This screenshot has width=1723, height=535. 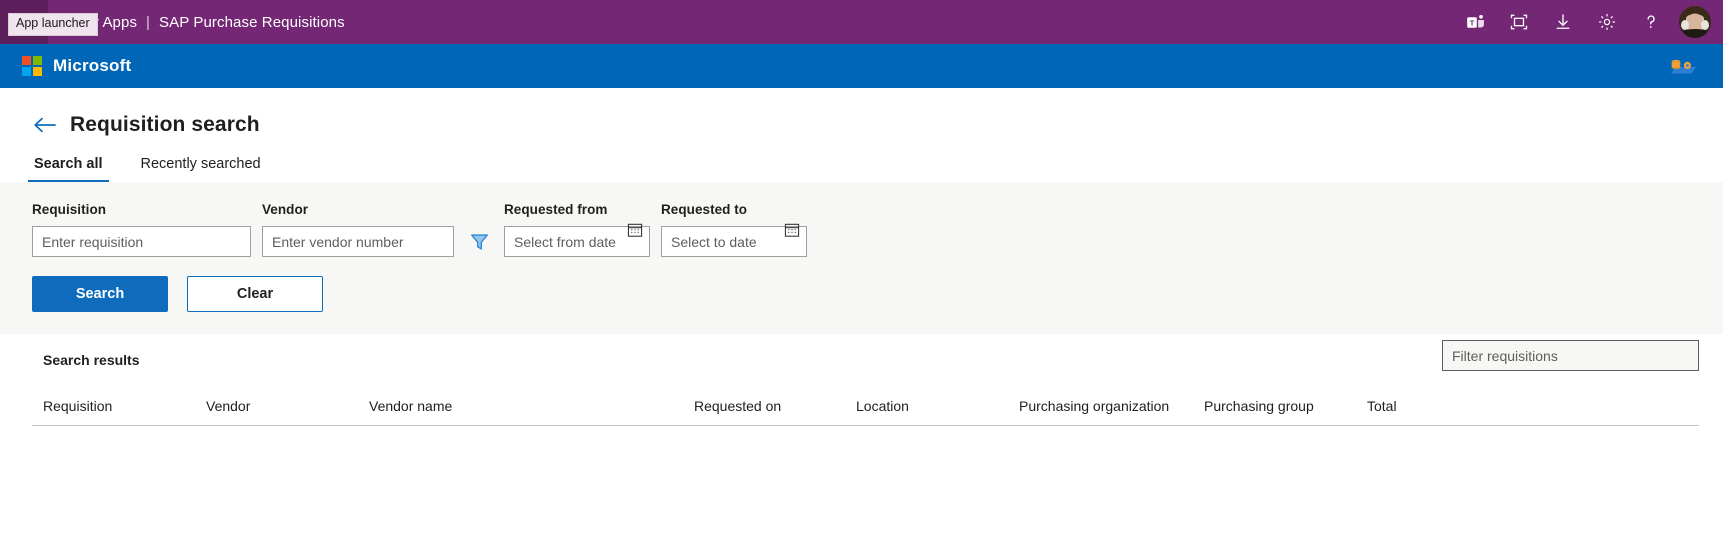 I want to click on funnel-icon, so click(x=479, y=241).